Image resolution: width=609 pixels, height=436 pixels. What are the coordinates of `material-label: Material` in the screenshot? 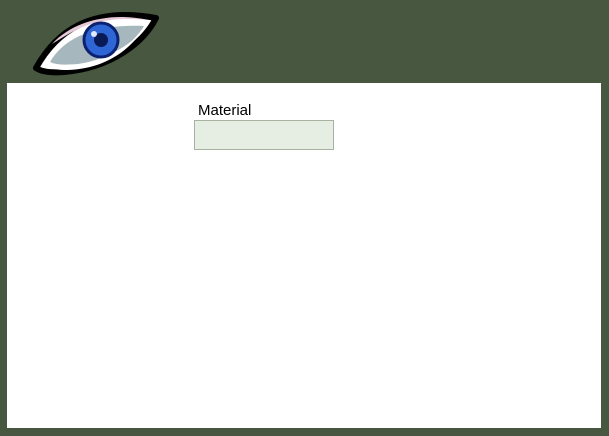 It's located at (225, 110).